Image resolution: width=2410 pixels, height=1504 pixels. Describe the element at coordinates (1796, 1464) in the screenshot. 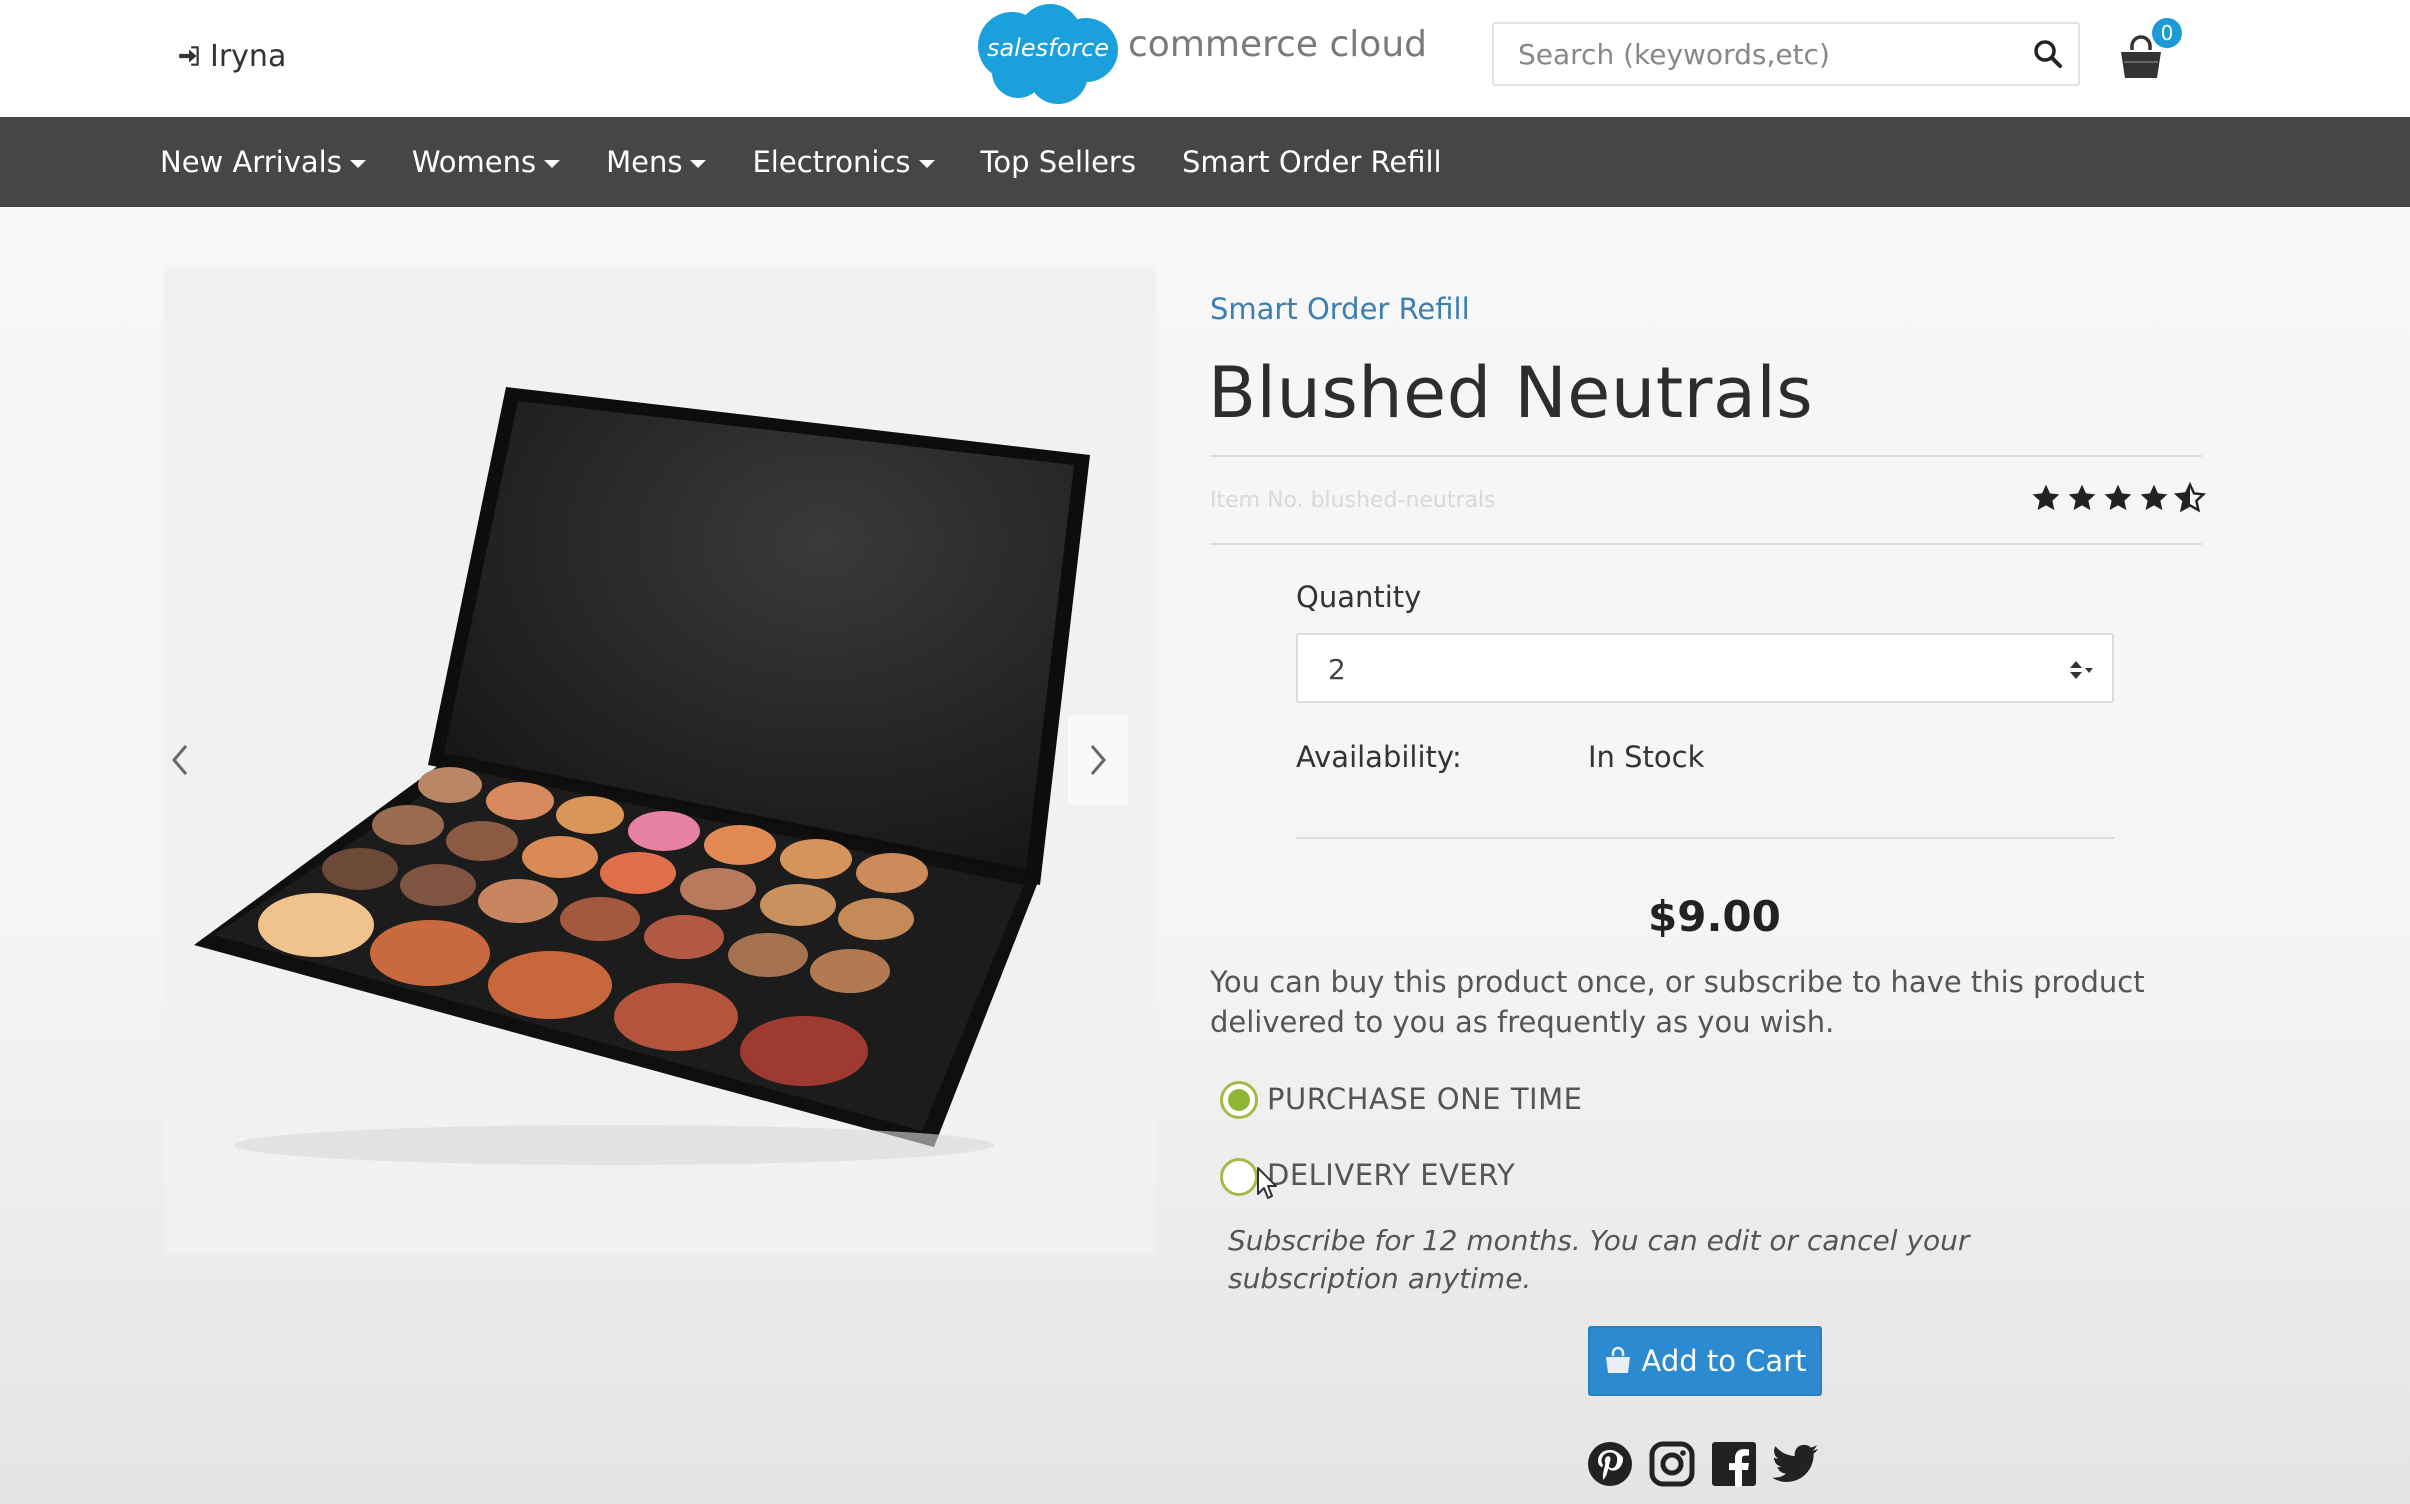

I see `twitter-icon` at that location.